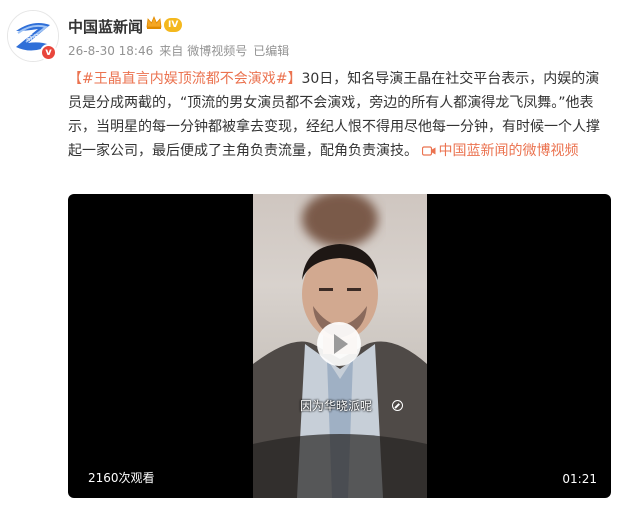  Describe the element at coordinates (111, 51) in the screenshot. I see `post-date: 26-8-30 18:46` at that location.